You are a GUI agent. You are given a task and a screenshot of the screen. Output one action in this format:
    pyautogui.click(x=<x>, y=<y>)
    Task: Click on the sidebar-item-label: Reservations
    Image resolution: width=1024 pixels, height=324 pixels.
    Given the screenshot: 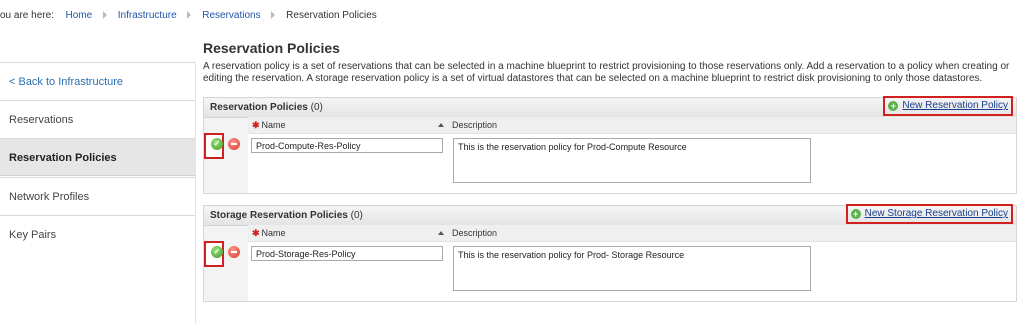 What is the action you would take?
    pyautogui.click(x=41, y=120)
    